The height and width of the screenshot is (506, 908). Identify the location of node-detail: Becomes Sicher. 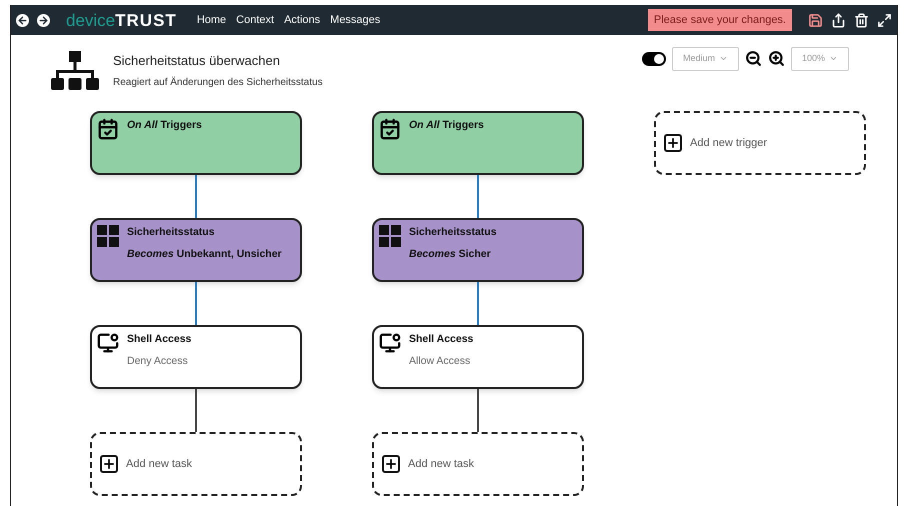
(450, 254).